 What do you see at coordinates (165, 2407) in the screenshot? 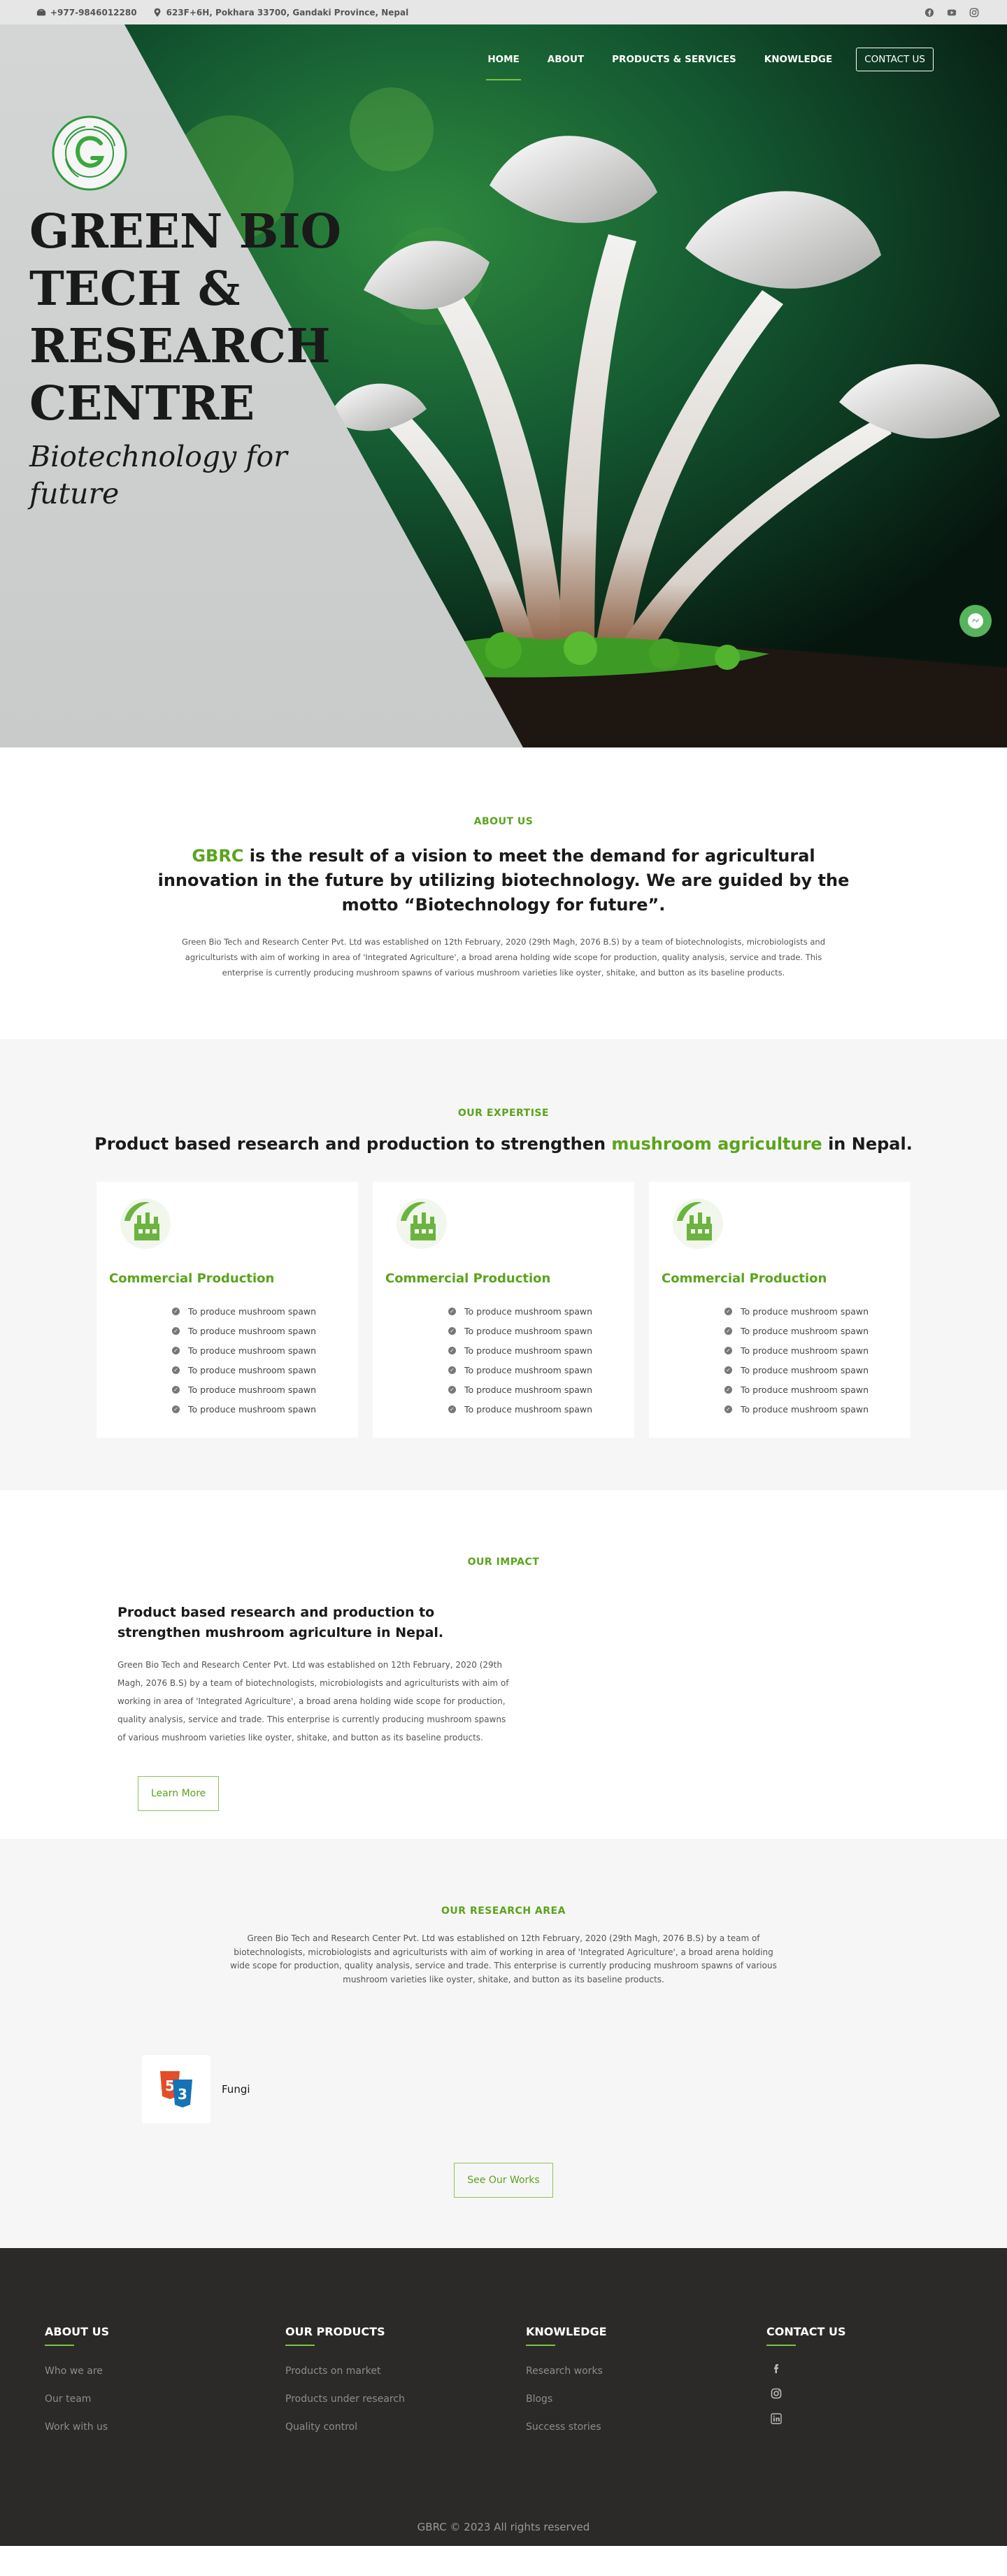
I see `footer-link: Our team` at bounding box center [165, 2407].